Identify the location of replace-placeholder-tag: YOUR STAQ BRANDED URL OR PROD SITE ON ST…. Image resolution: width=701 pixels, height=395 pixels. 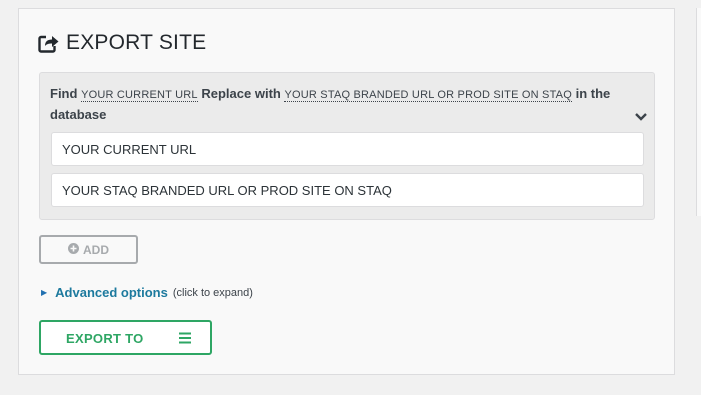
(428, 95).